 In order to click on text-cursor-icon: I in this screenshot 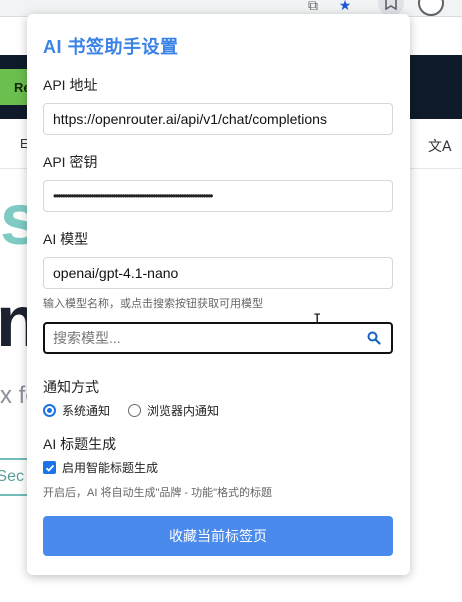, I will do `click(317, 320)`.